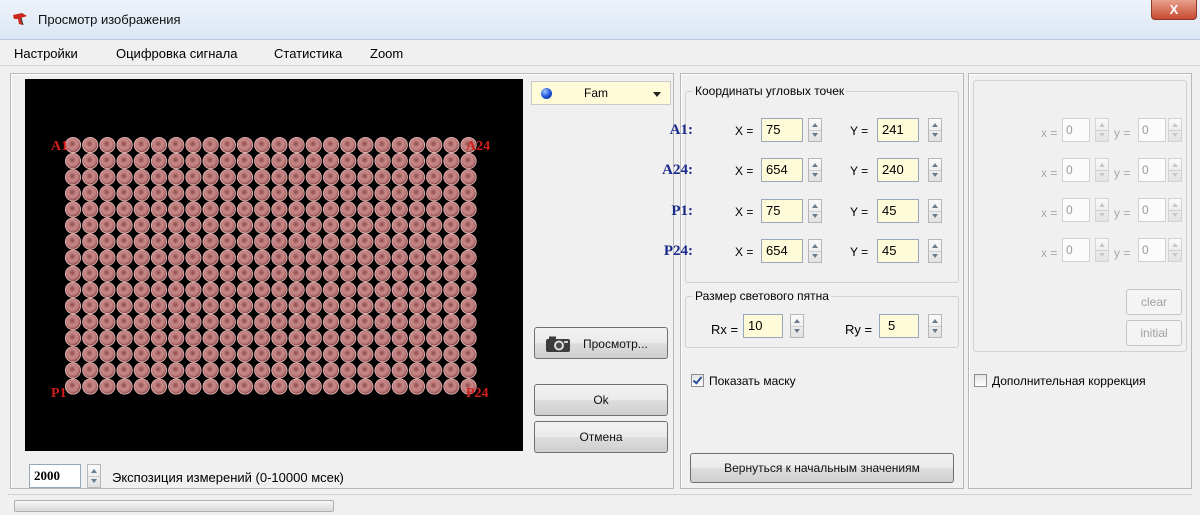 Image resolution: width=1200 pixels, height=515 pixels. What do you see at coordinates (1152, 250) in the screenshot?
I see `extra-y-input-4: 0` at bounding box center [1152, 250].